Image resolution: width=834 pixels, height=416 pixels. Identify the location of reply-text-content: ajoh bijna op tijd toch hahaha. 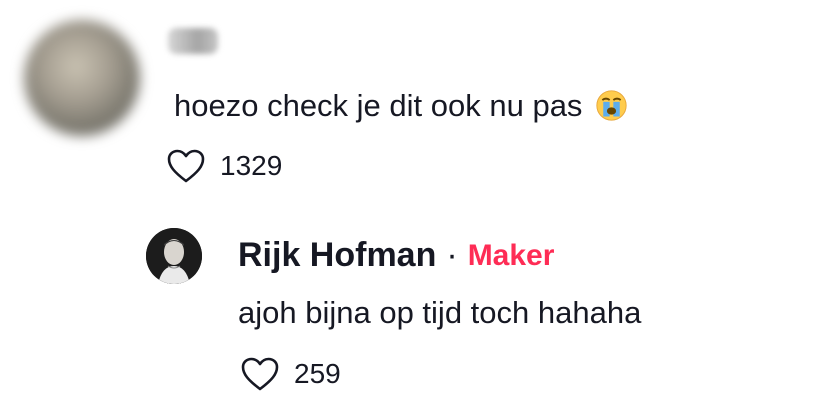
(440, 312).